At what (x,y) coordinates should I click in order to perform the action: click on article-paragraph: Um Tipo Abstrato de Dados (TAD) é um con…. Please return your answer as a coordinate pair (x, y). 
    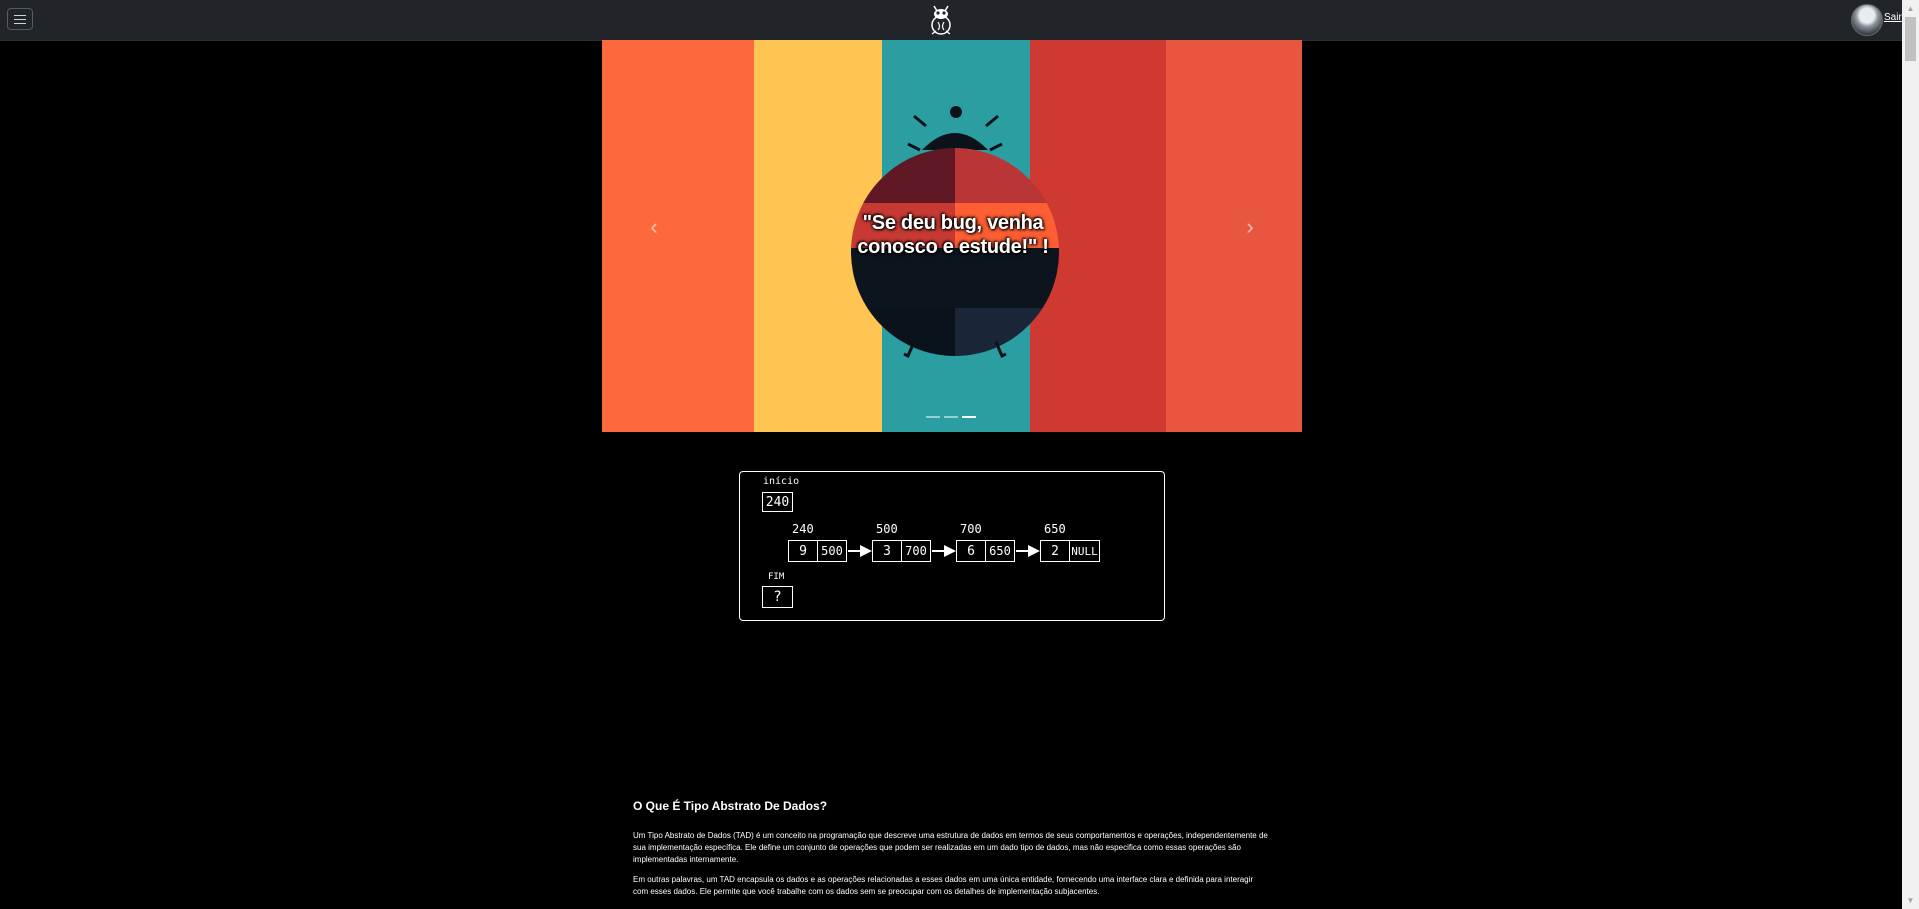
    Looking at the image, I should click on (950, 847).